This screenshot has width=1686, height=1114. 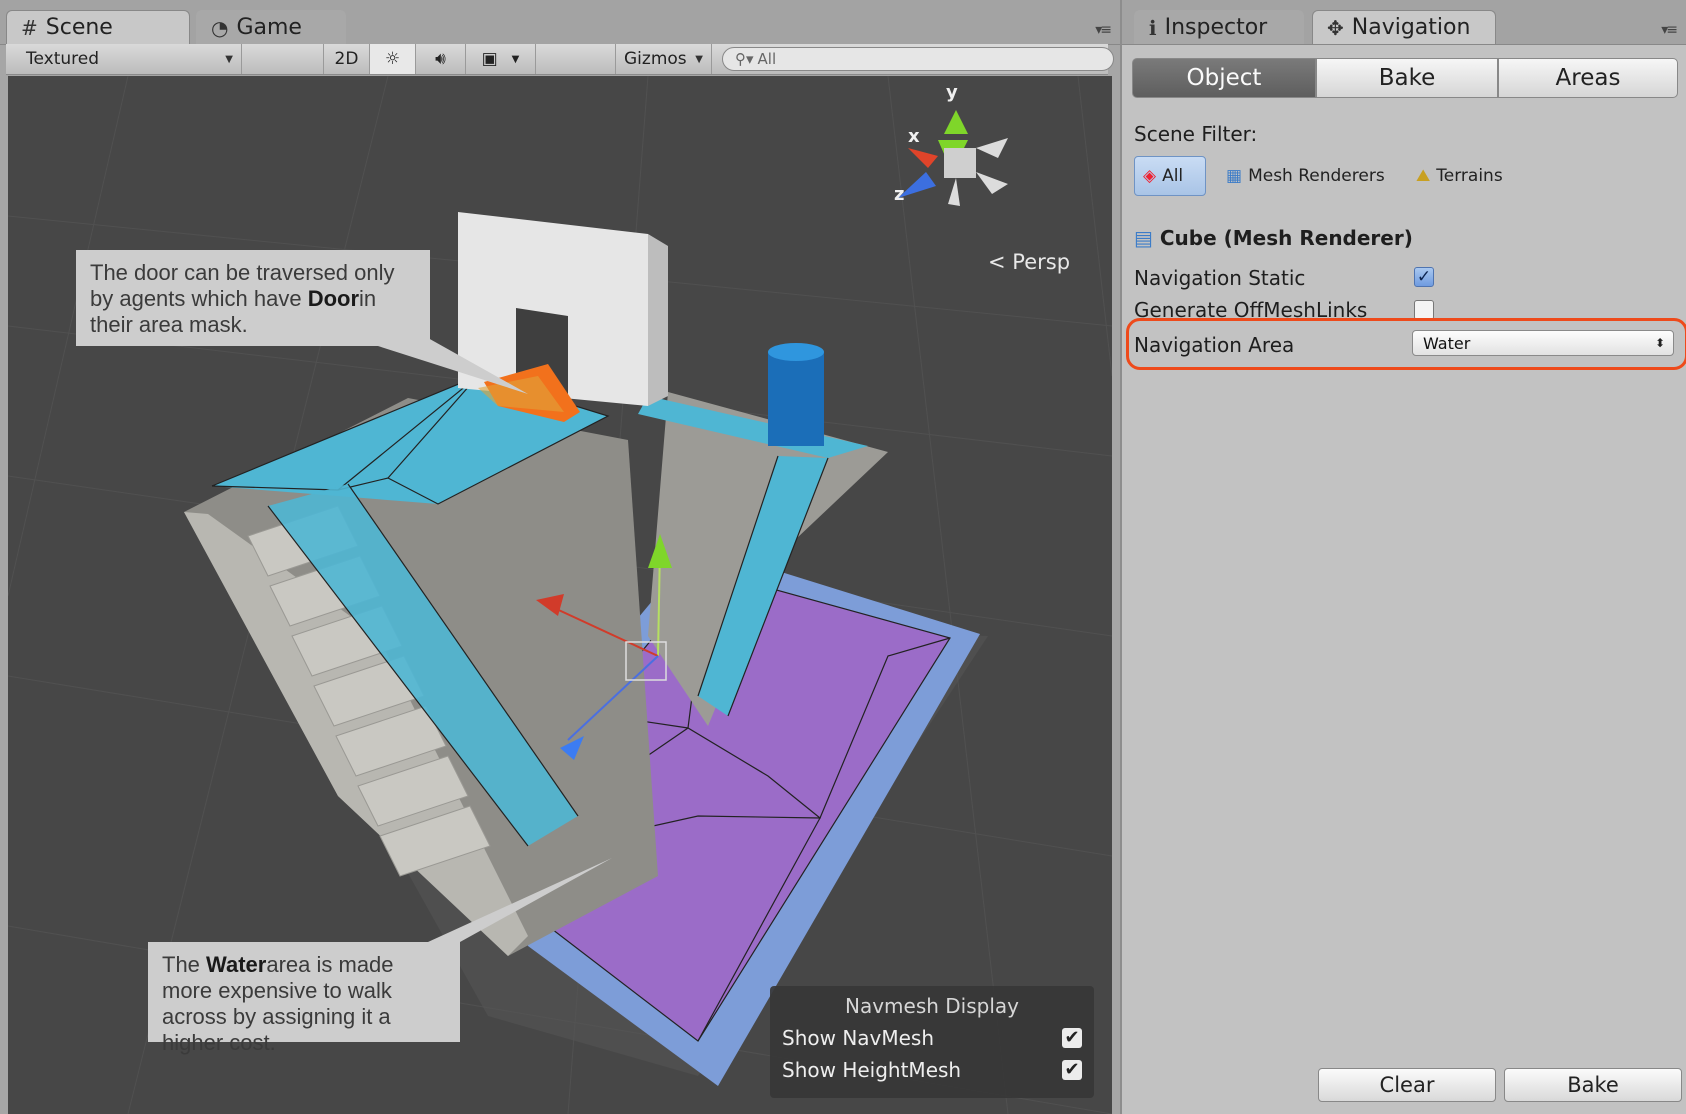 I want to click on right-tabstrip: ℹ Inspector ✥ Navigation ▾≡, so click(x=1404, y=22).